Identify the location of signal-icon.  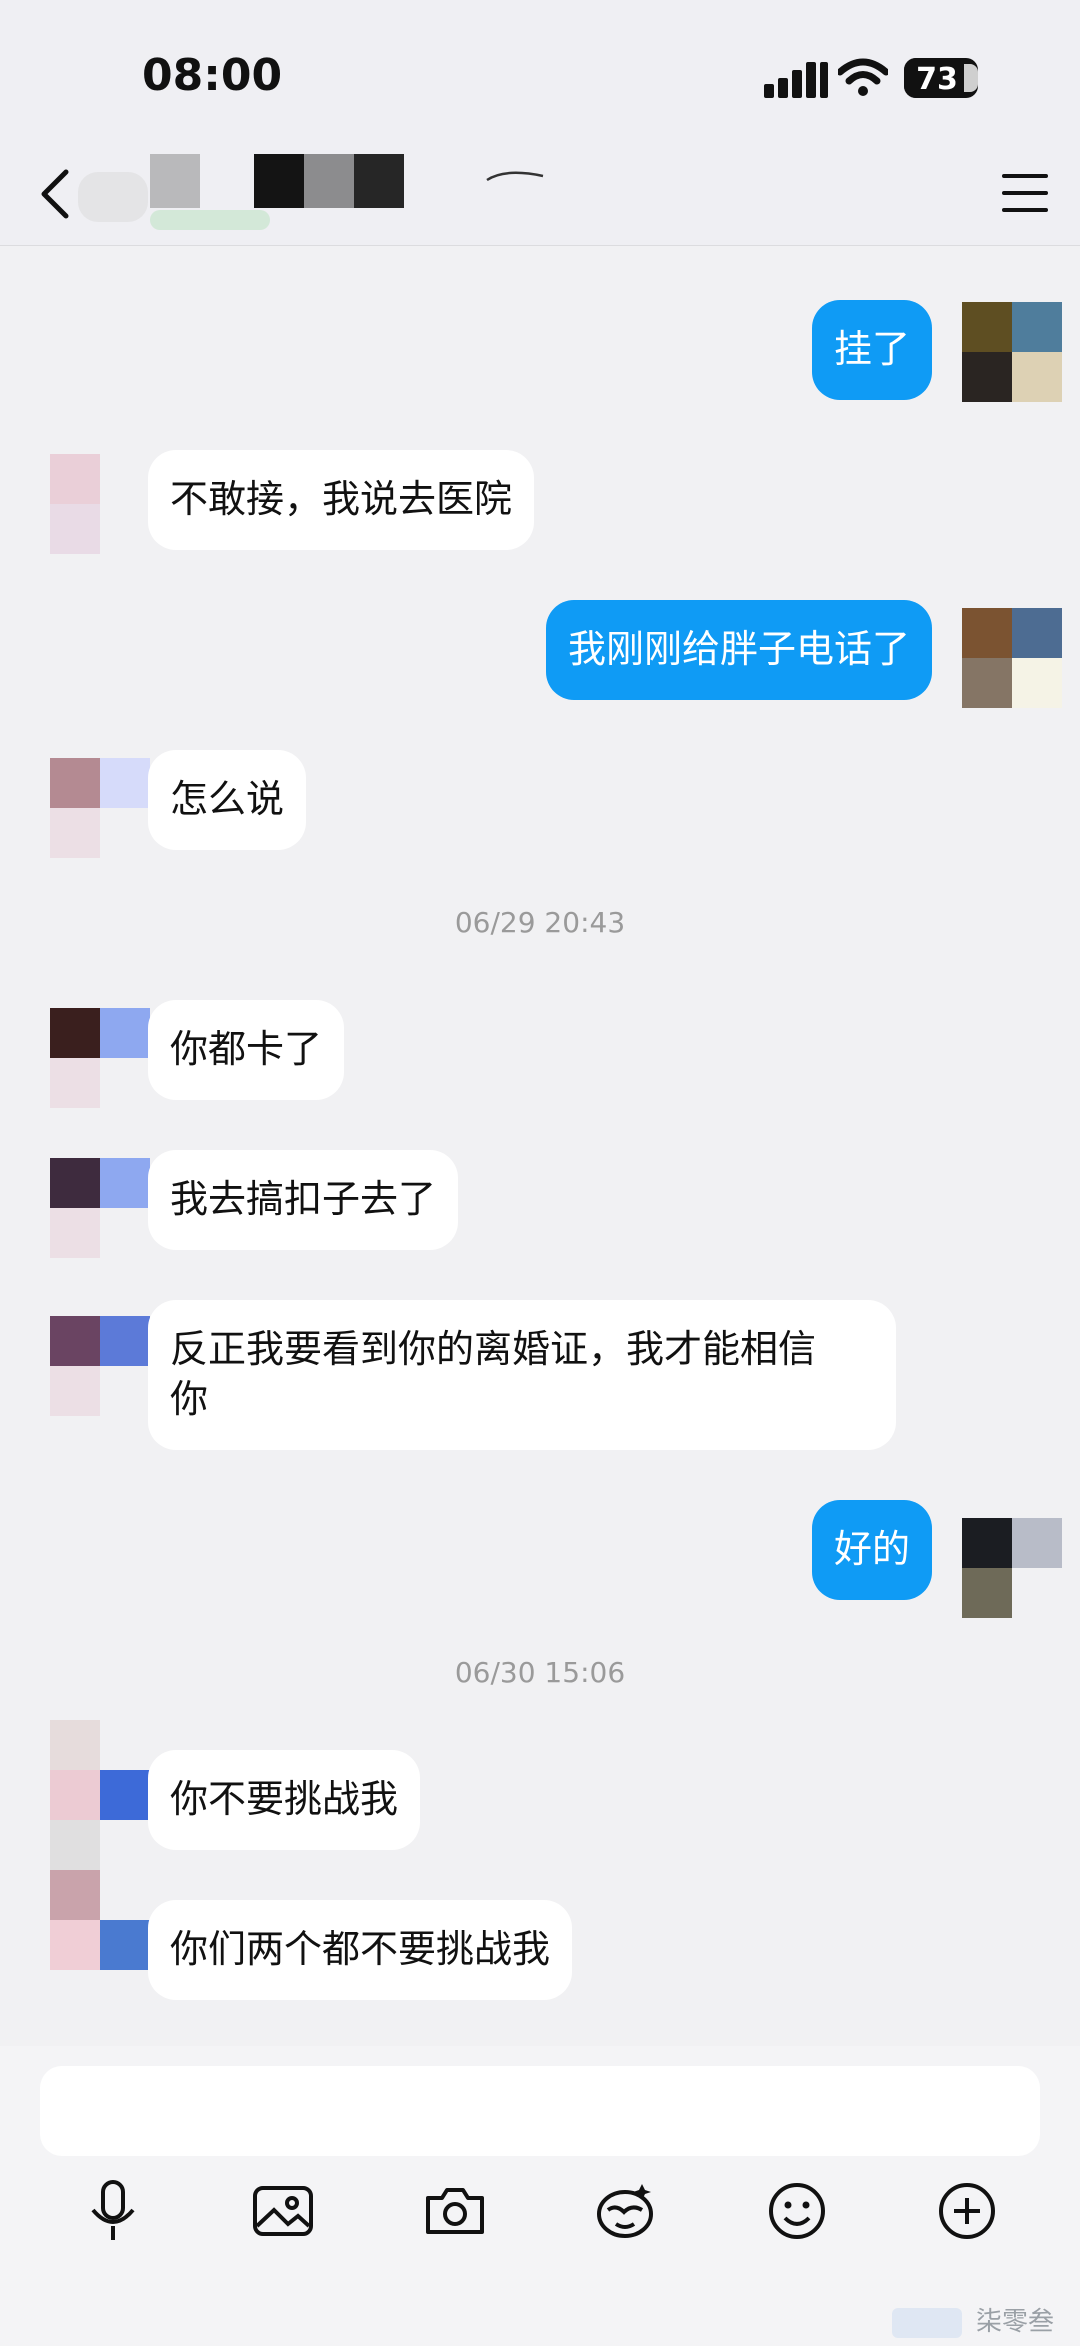
(796, 80).